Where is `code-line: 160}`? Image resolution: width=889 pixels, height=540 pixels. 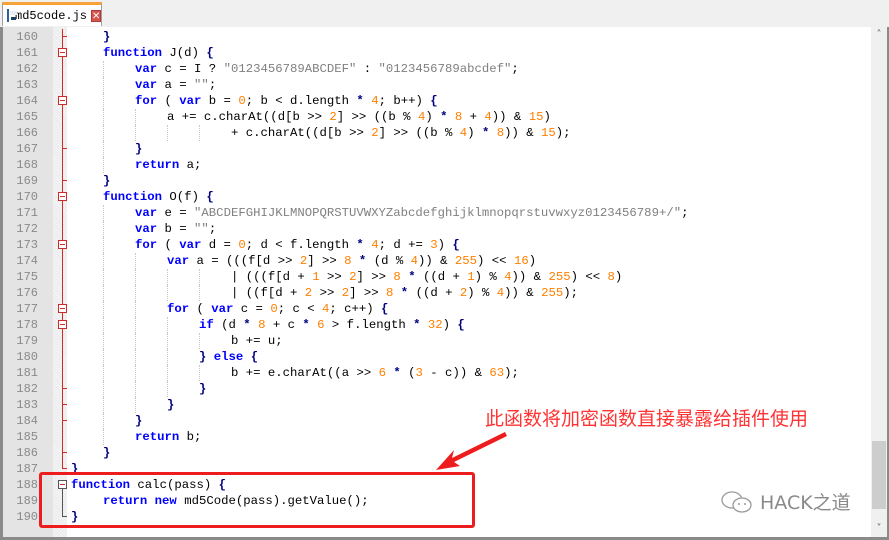 code-line: 160} is located at coordinates (433, 37).